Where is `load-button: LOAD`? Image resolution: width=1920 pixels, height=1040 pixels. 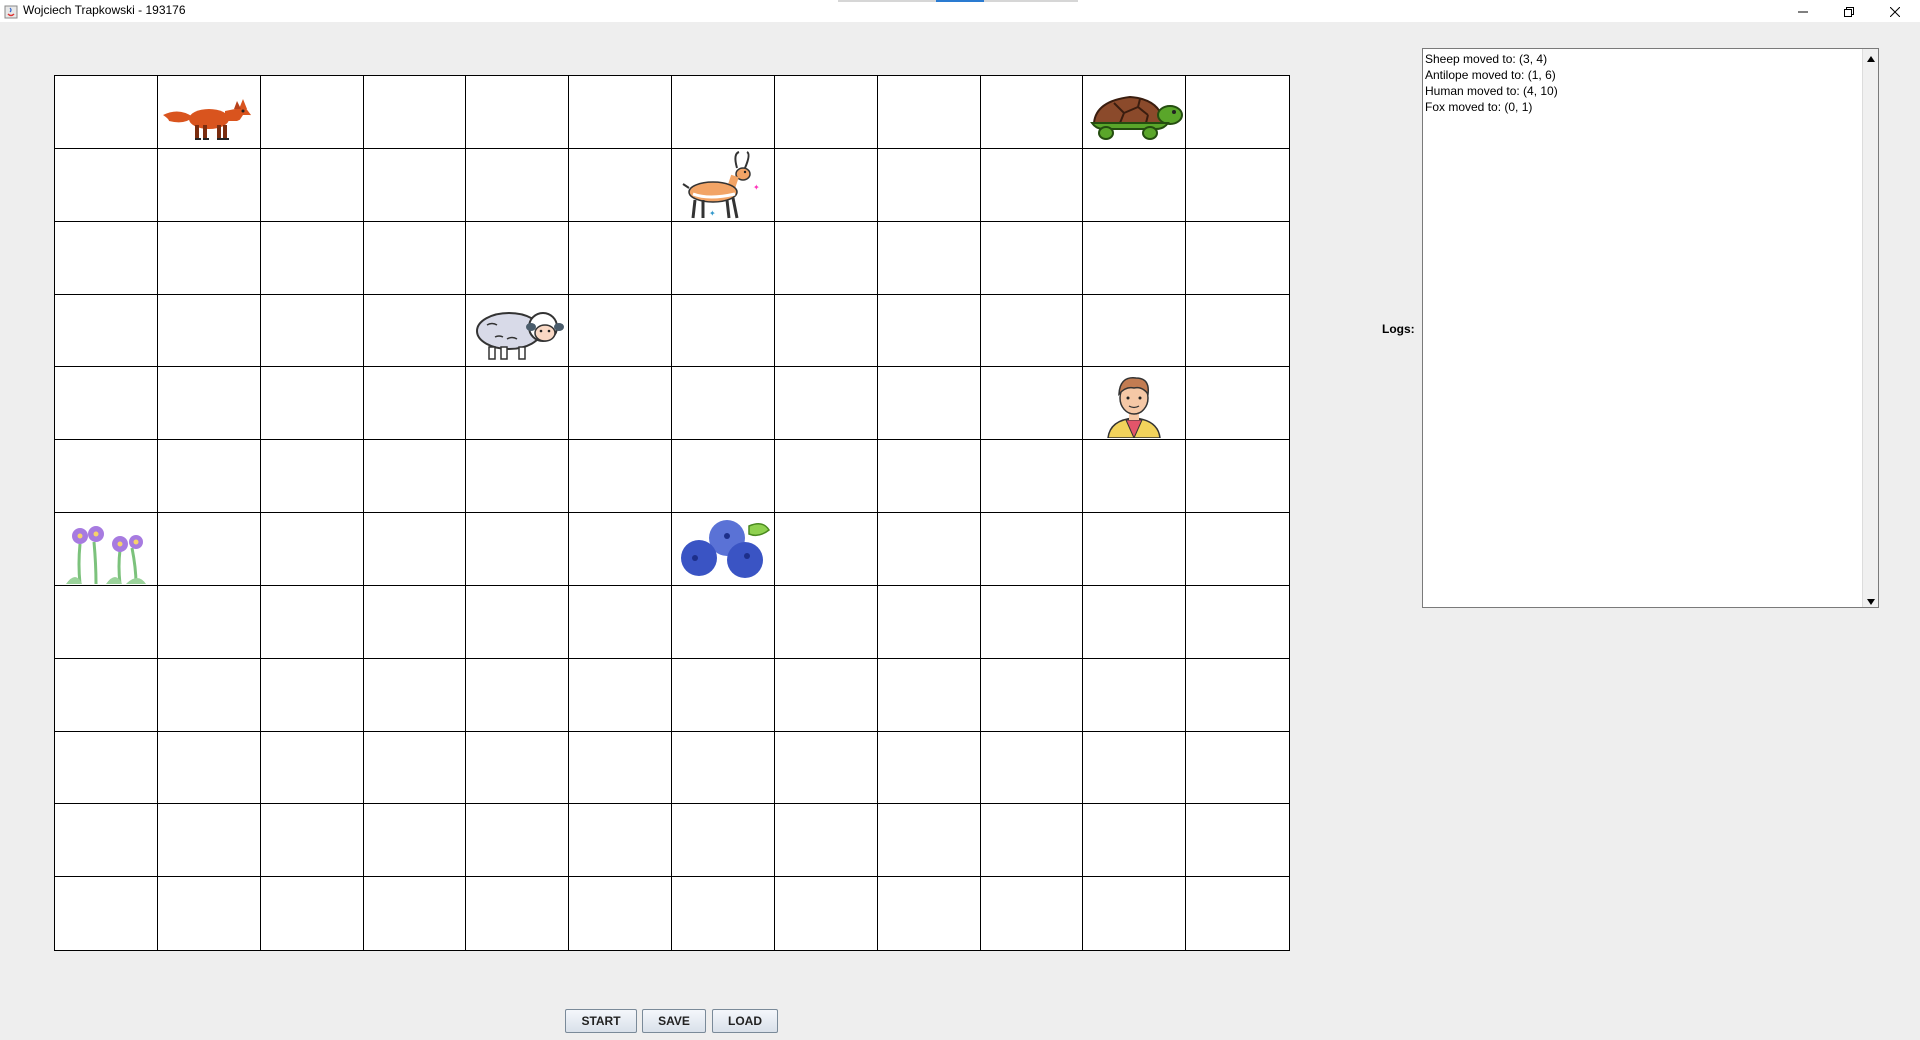
load-button: LOAD is located at coordinates (745, 1021).